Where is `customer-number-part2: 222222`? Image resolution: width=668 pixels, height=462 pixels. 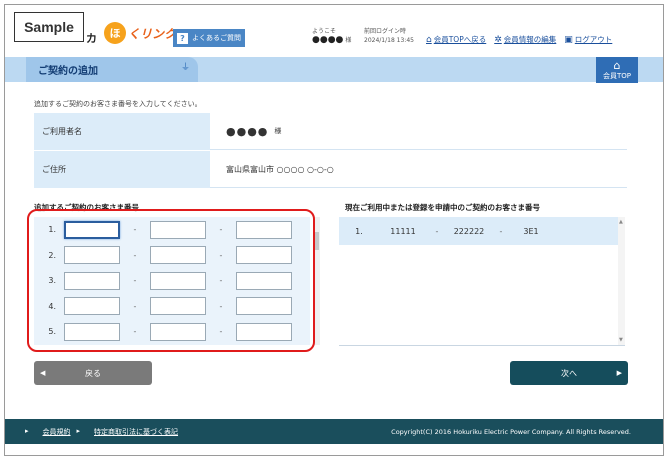
customer-number-part2: 222222 is located at coordinates (469, 231).